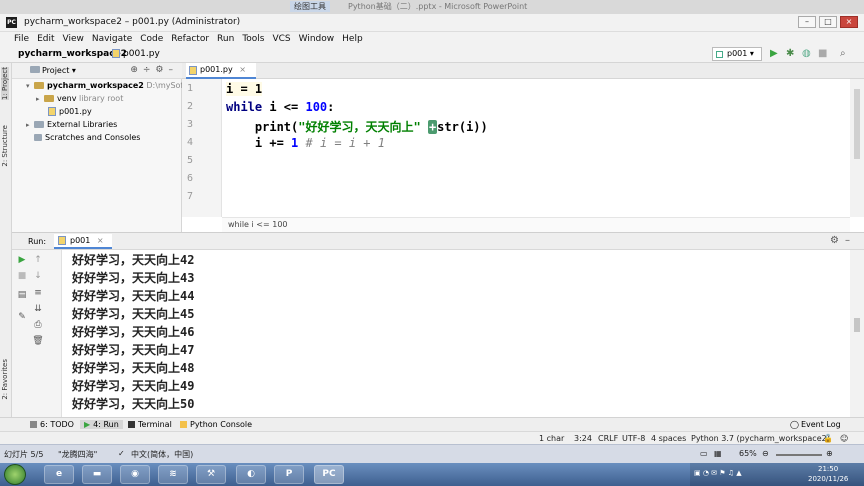  I want to click on console-output-line: 好好学习，天天向上46, so click(133, 332).